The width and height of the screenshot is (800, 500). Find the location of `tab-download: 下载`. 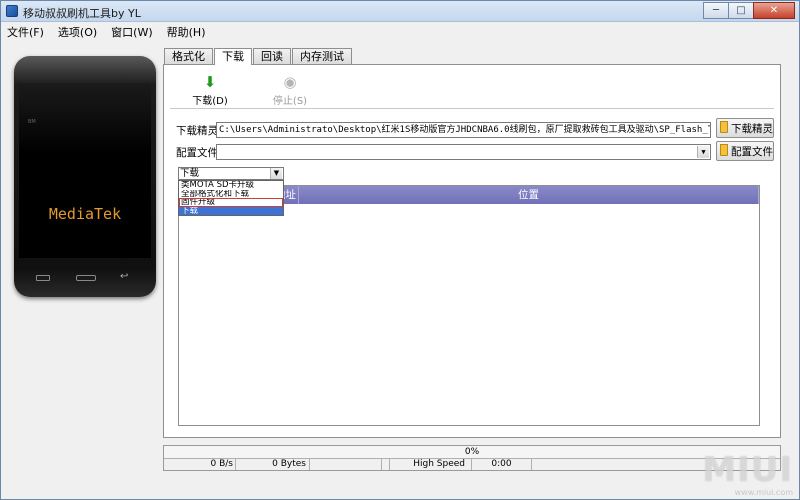

tab-download: 下载 is located at coordinates (233, 56).